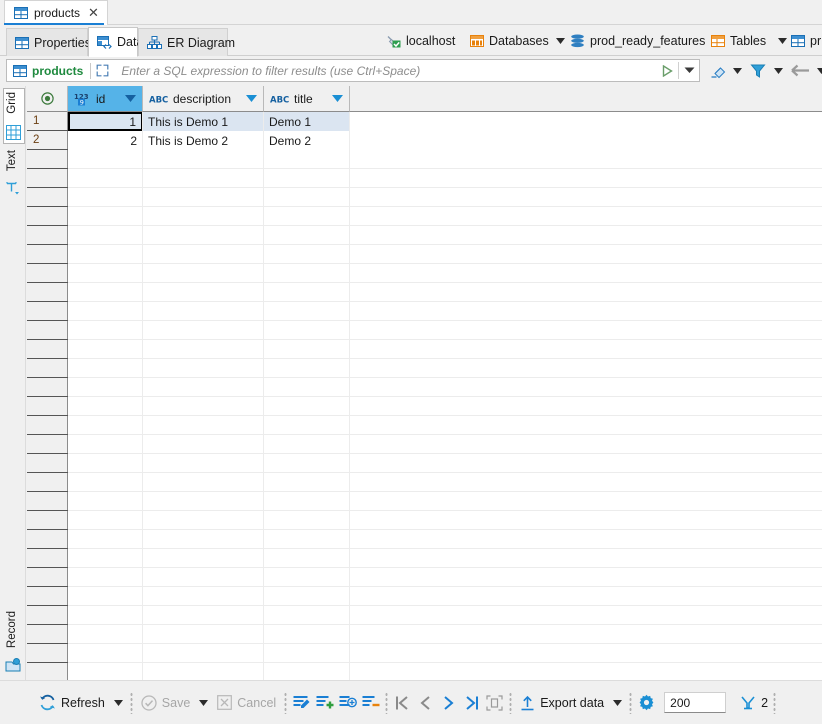  I want to click on refresh-caret, so click(118, 703).